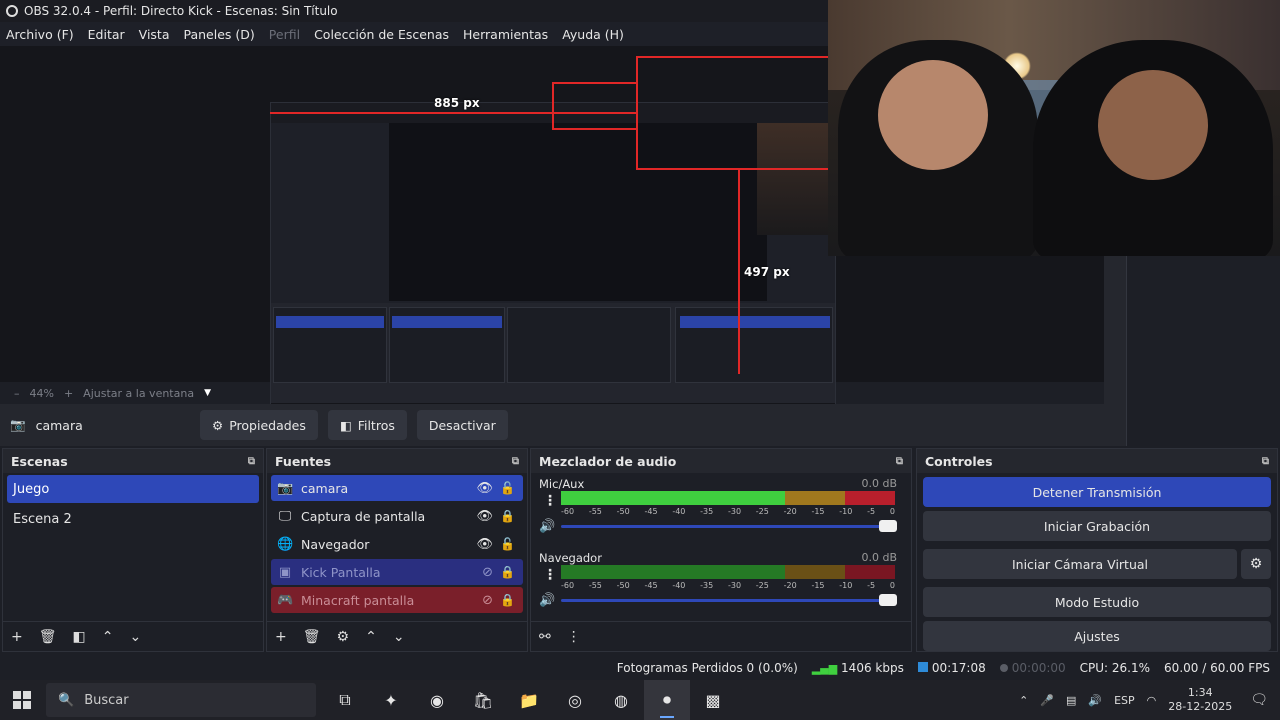 The width and height of the screenshot is (1280, 720). What do you see at coordinates (40, 34) in the screenshot?
I see `menu-archivo: Archivo (F)` at bounding box center [40, 34].